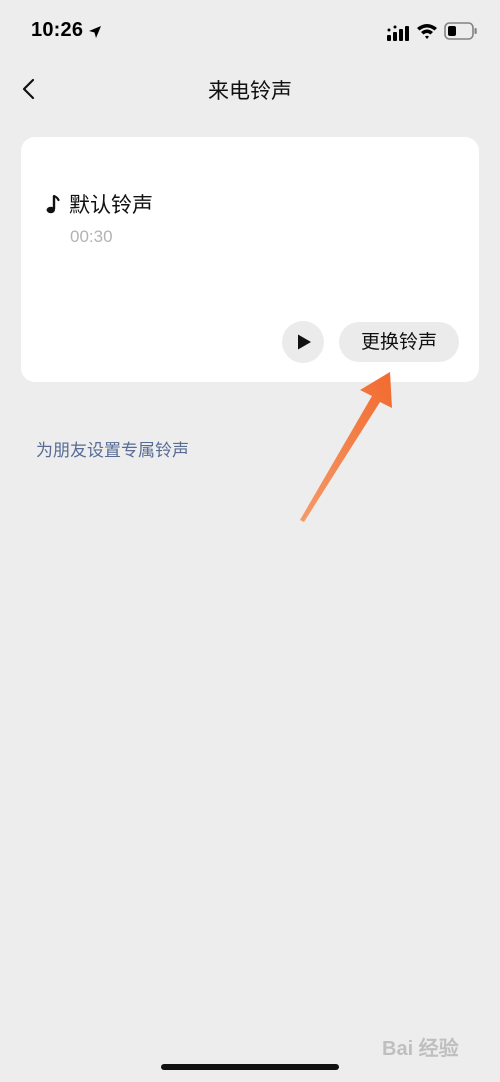 This screenshot has height=1082, width=500. Describe the element at coordinates (399, 33) in the screenshot. I see `cellular-signal-icon` at that location.